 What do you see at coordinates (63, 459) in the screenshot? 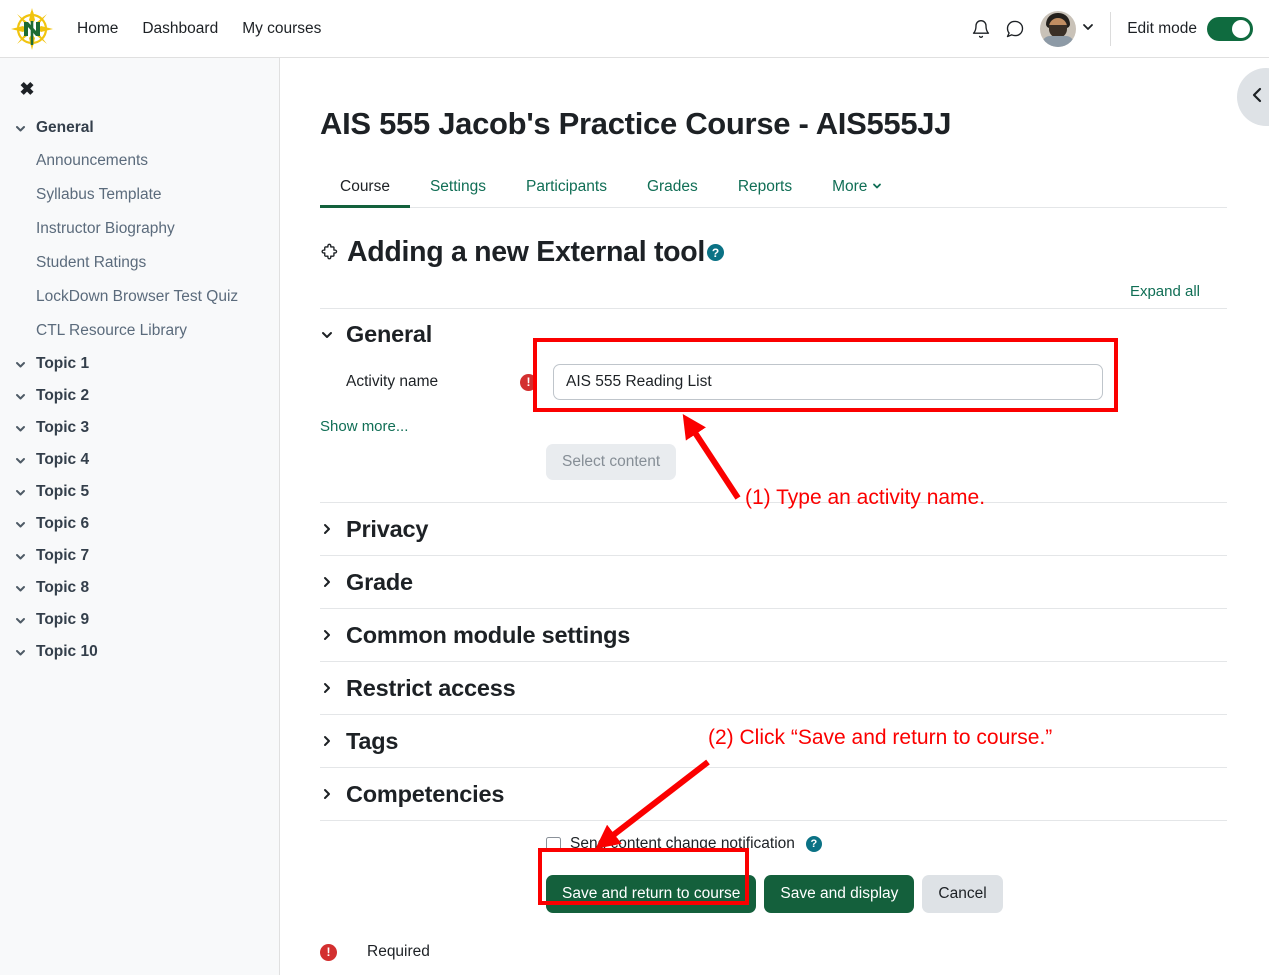
I see `course-index-section-label: Topic 4` at bounding box center [63, 459].